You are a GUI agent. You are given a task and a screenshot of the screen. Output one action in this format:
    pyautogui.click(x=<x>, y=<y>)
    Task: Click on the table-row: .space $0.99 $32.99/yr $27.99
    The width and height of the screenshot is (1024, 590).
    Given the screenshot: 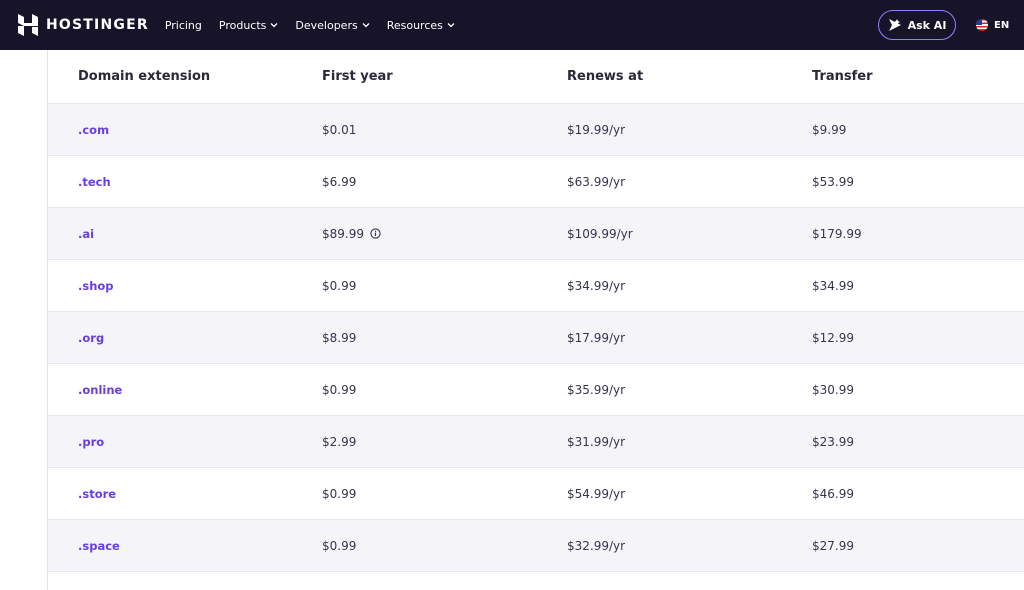 What is the action you would take?
    pyautogui.click(x=536, y=546)
    